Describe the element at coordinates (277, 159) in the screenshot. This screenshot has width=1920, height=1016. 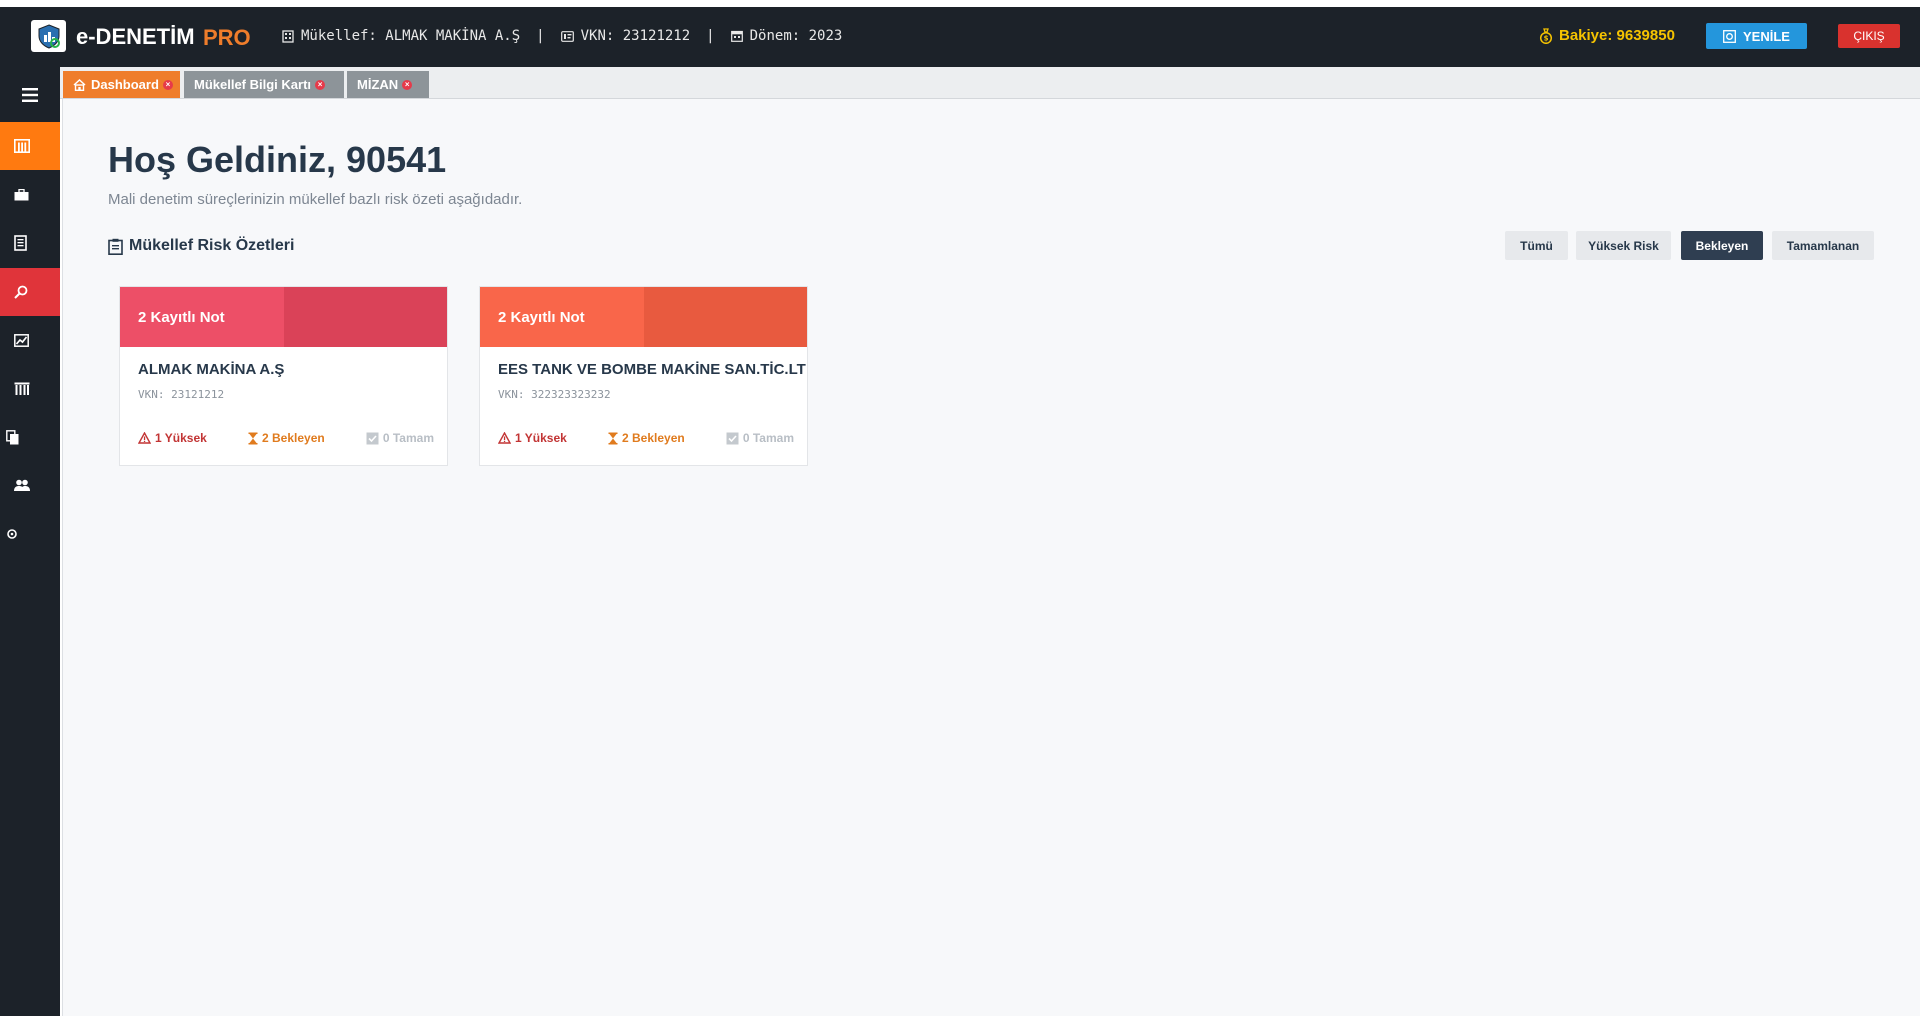
I see `page-title: Hoş Geldiniz, 90541` at that location.